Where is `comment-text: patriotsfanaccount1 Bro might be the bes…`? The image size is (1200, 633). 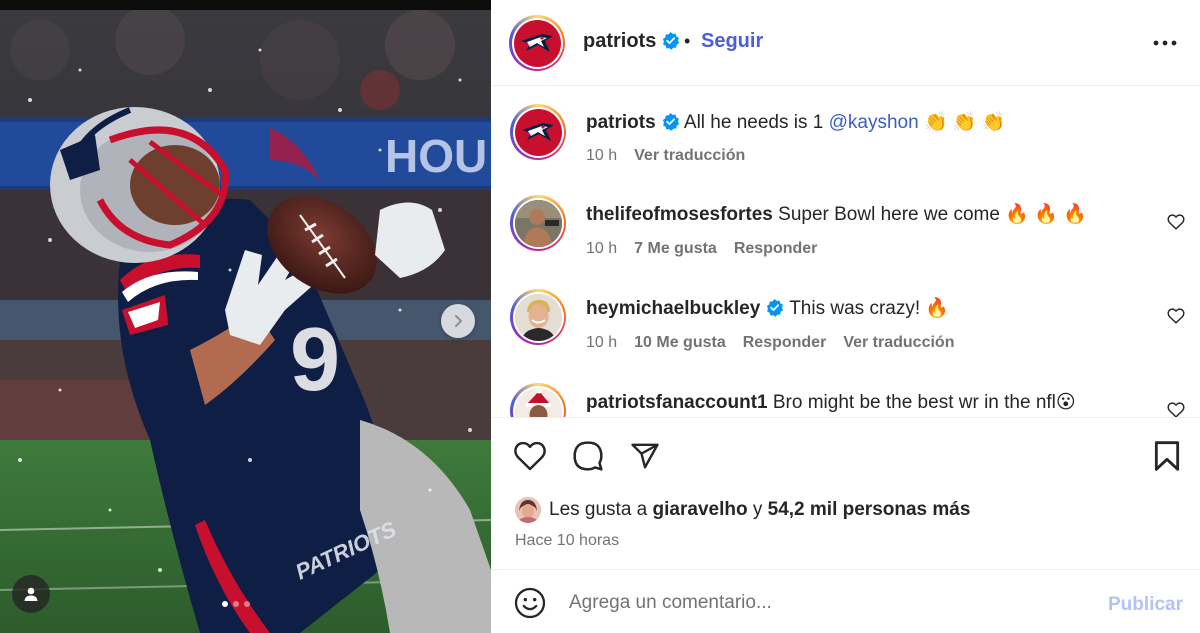
comment-text: patriotsfanaccount1 Bro might be the bes… is located at coordinates (831, 402).